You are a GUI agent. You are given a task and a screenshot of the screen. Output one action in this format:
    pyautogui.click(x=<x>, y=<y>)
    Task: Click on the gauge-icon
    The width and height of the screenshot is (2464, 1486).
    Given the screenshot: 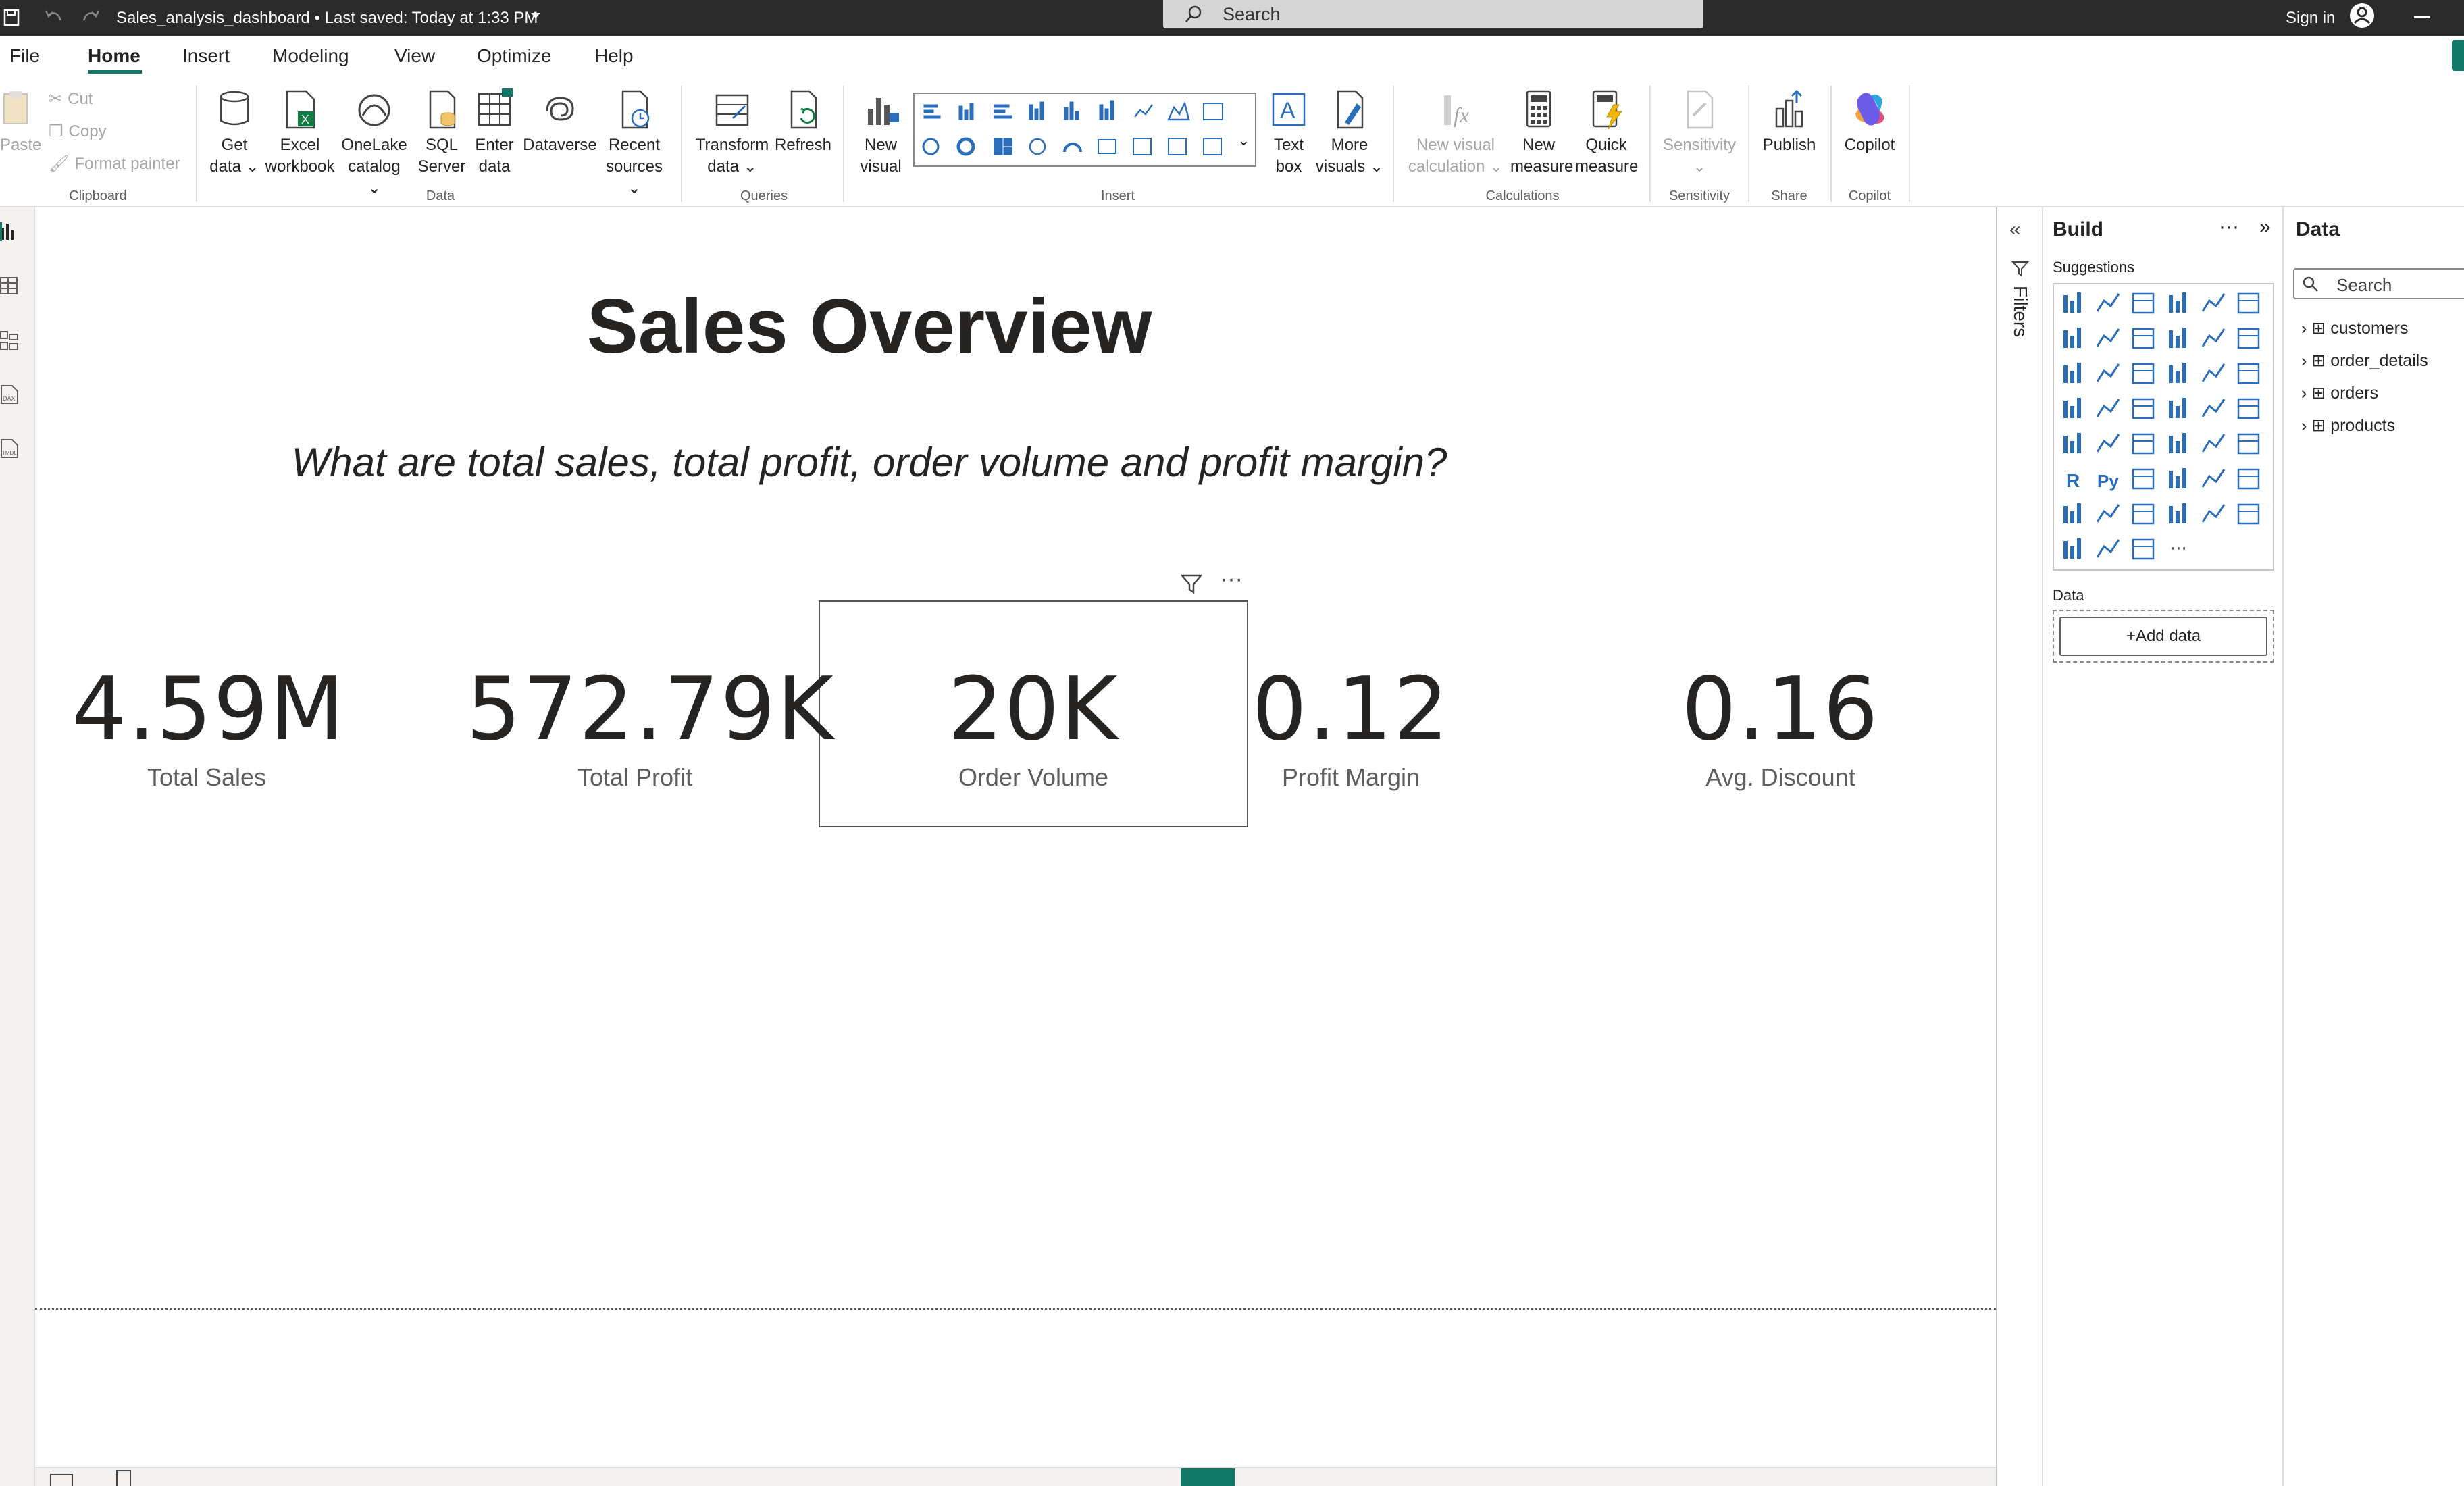 What is the action you would take?
    pyautogui.click(x=2248, y=408)
    